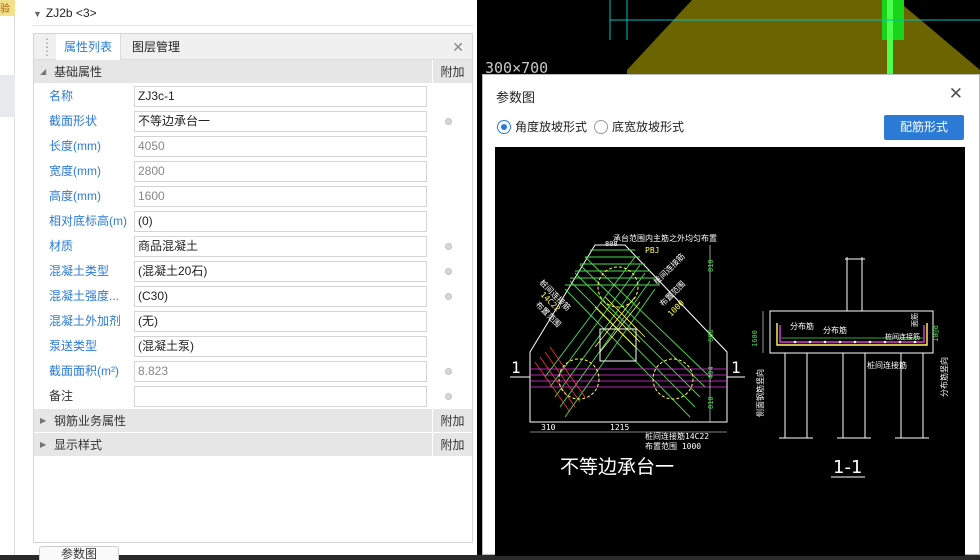  What do you see at coordinates (61, 396) in the screenshot?
I see `property-name: 备注` at bounding box center [61, 396].